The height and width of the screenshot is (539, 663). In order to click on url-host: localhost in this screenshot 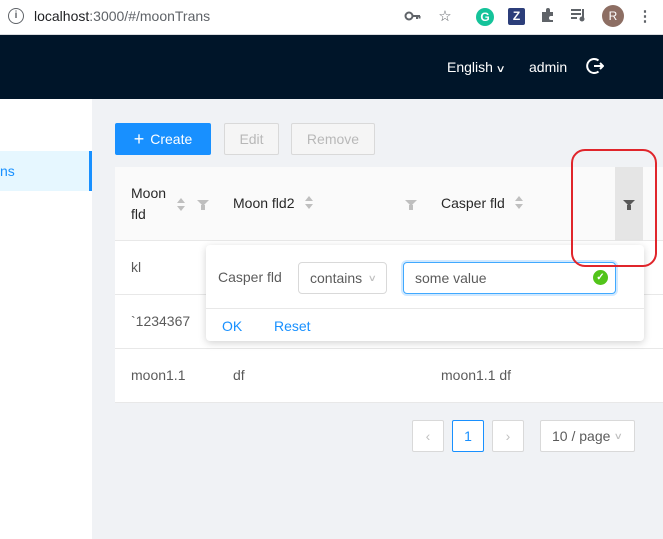, I will do `click(62, 16)`.